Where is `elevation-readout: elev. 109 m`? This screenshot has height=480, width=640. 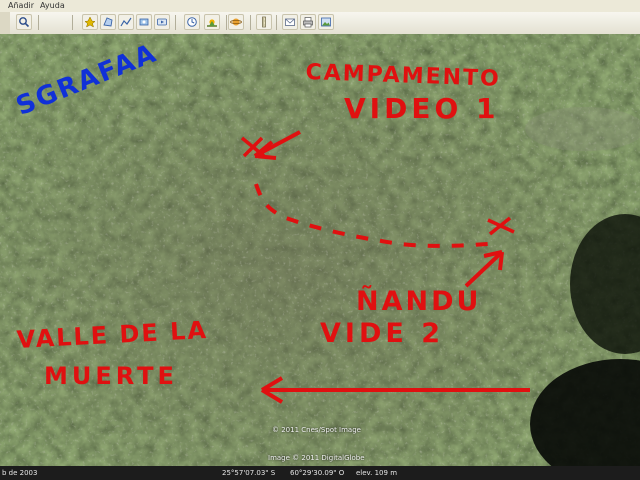 elevation-readout: elev. 109 m is located at coordinates (377, 473).